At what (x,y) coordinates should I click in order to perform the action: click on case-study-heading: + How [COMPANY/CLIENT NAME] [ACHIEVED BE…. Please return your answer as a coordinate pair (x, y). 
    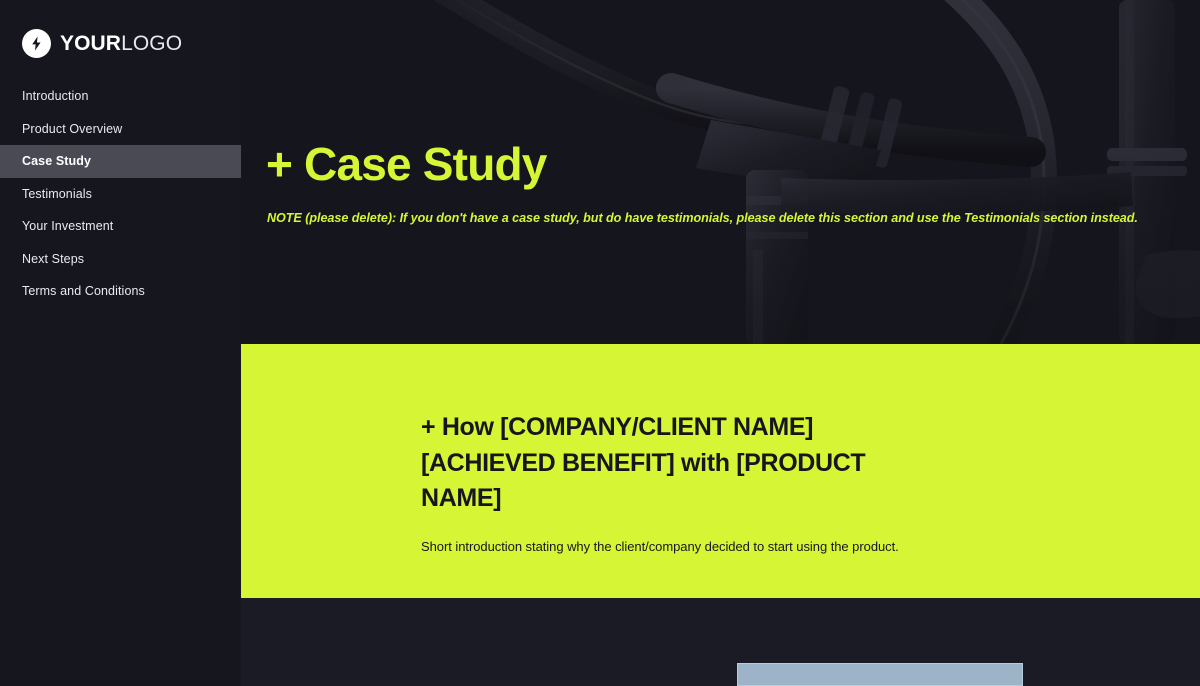
    Looking at the image, I should click on (643, 462).